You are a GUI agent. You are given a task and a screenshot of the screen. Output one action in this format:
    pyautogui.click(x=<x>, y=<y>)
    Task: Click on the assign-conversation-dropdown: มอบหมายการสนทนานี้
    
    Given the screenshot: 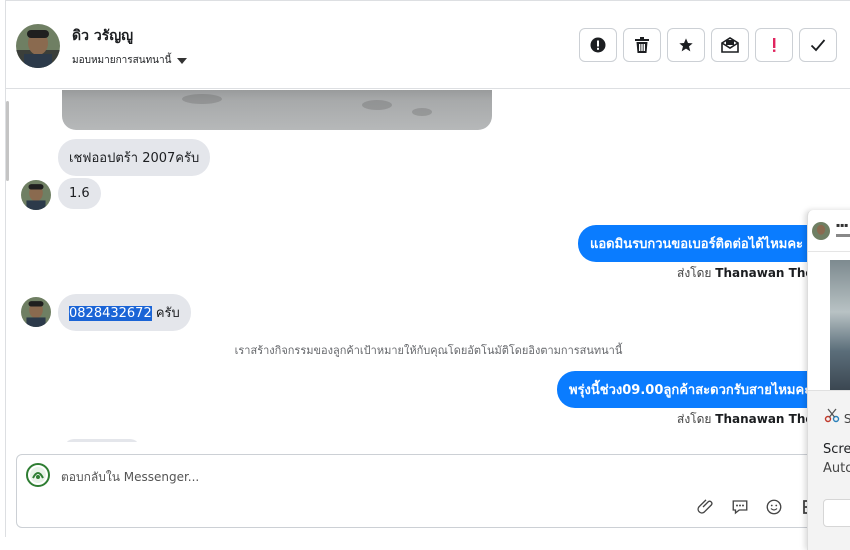 What is the action you would take?
    pyautogui.click(x=130, y=60)
    